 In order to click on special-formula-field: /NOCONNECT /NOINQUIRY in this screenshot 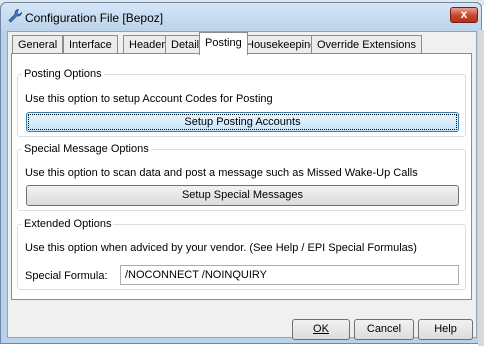, I will do `click(289, 275)`.